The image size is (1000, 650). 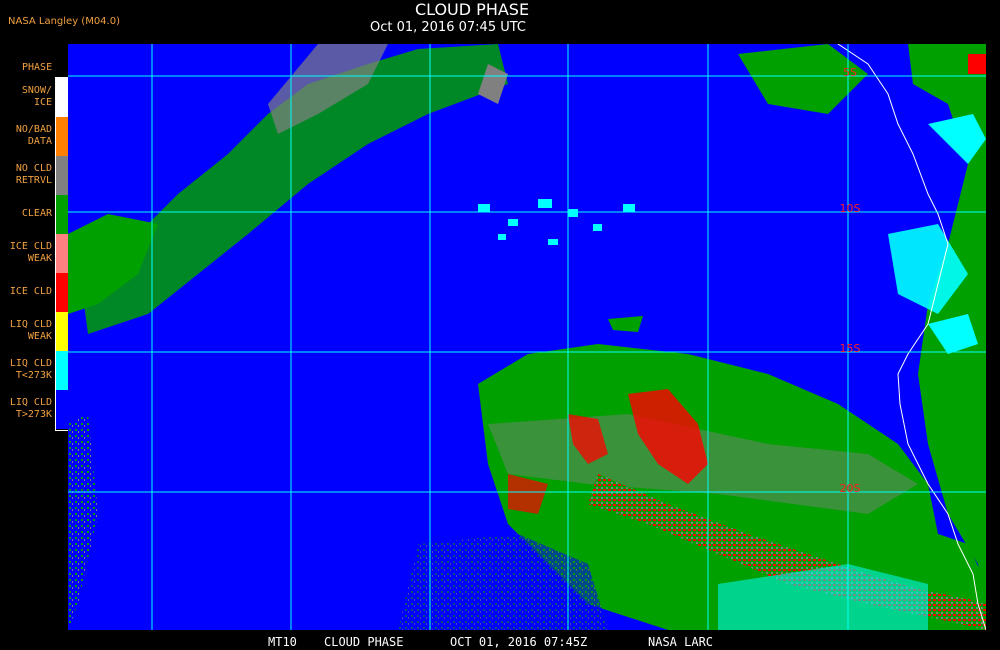 What do you see at coordinates (64, 21) in the screenshot?
I see `org-label: NASA Langley (M04.0)` at bounding box center [64, 21].